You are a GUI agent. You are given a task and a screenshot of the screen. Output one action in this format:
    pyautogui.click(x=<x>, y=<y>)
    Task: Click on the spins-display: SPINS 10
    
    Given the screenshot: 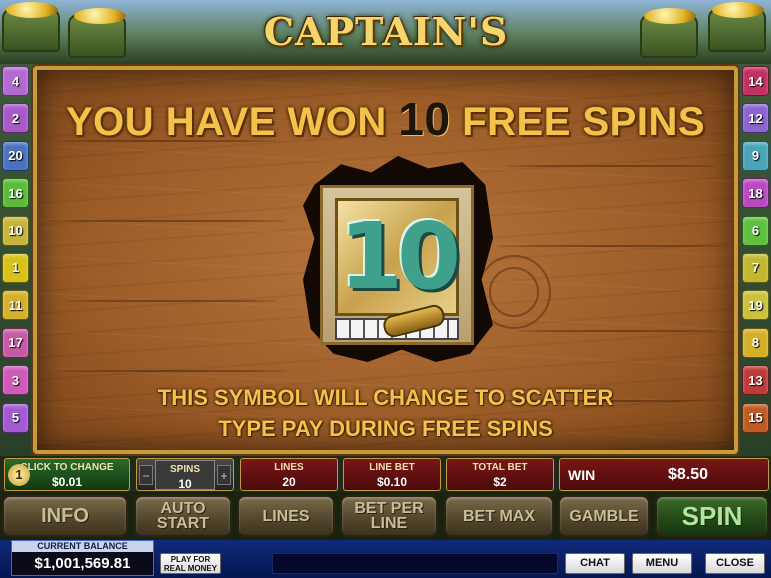 What is the action you would take?
    pyautogui.click(x=185, y=475)
    